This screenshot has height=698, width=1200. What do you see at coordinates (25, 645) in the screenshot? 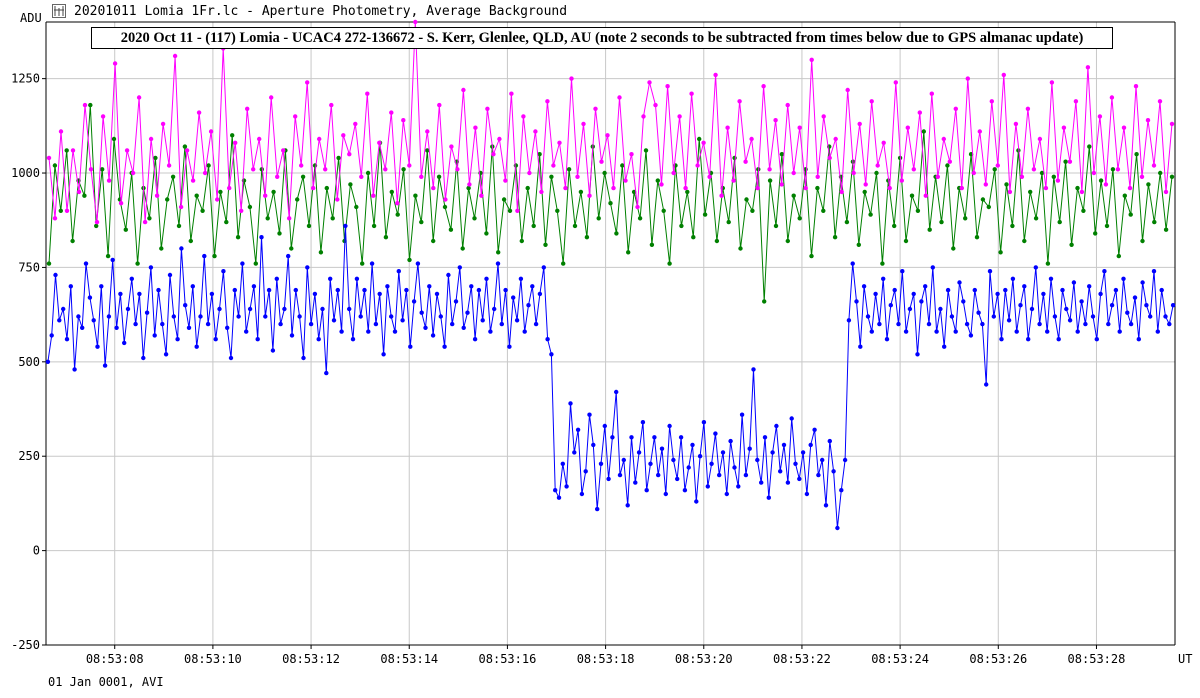
I see `y-tick-label: -250` at bounding box center [25, 645].